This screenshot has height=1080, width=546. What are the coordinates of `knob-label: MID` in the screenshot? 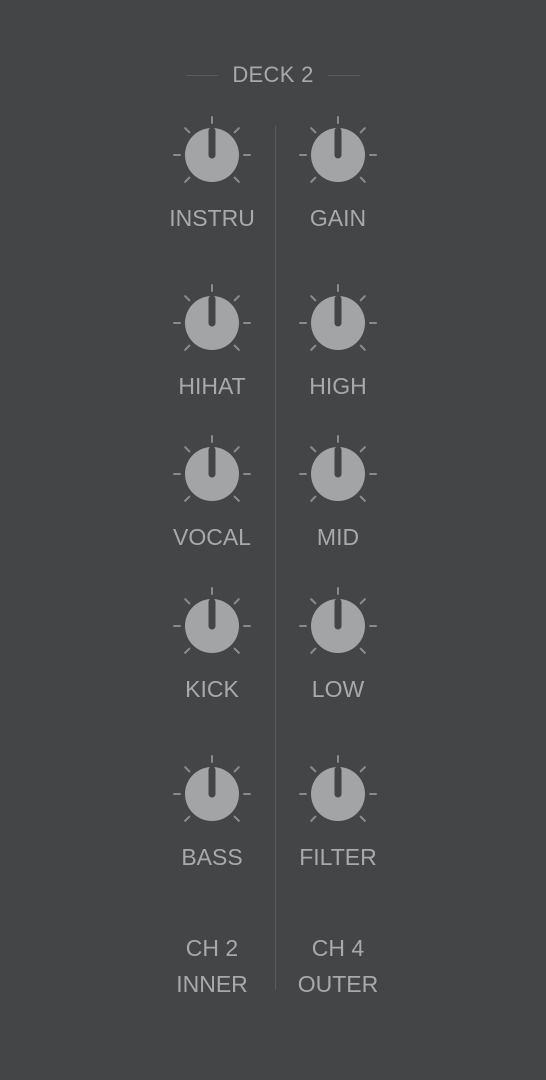 It's located at (338, 537).